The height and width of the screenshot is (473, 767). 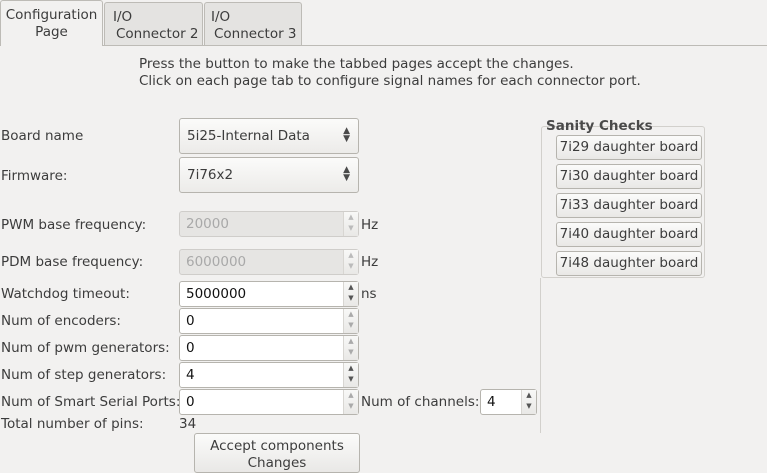 I want to click on smart-serial-spin: 0 ▲ ▼, so click(x=269, y=402).